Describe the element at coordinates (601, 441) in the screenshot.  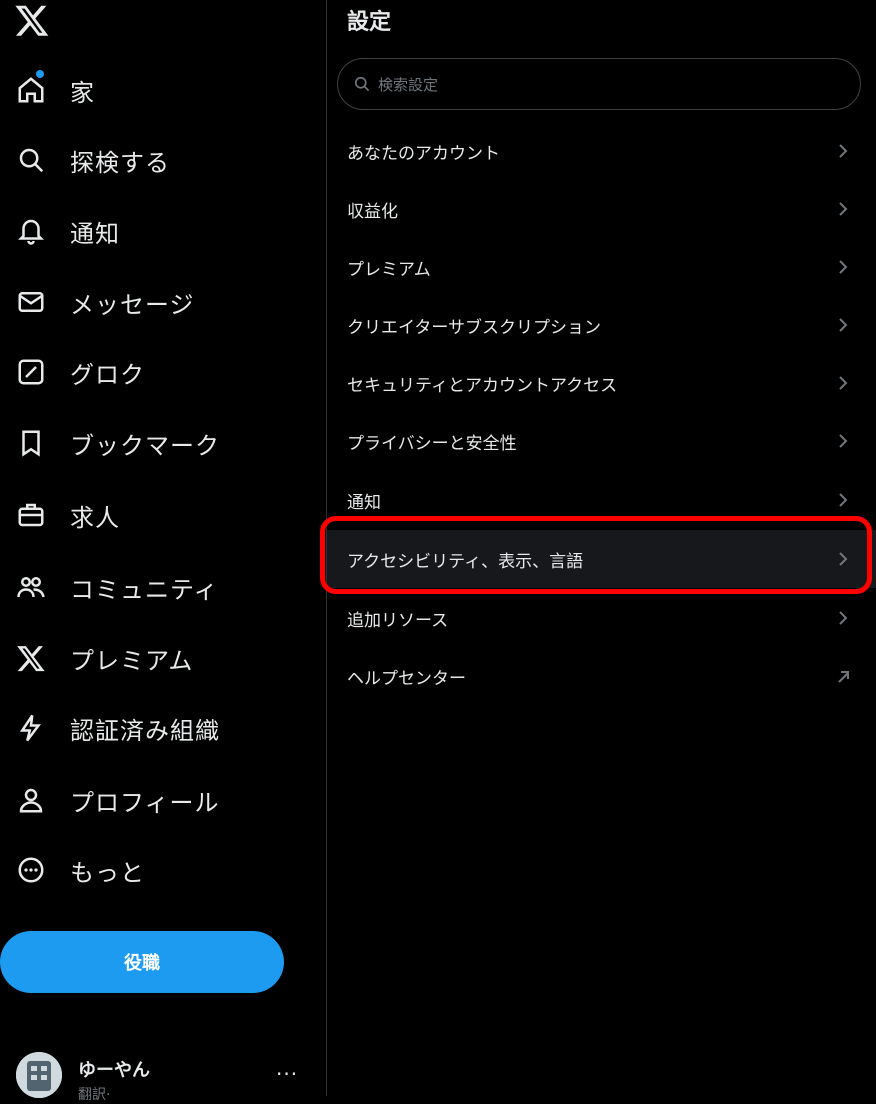
I see `settings-item-privacy: プライバシーと安全性` at that location.